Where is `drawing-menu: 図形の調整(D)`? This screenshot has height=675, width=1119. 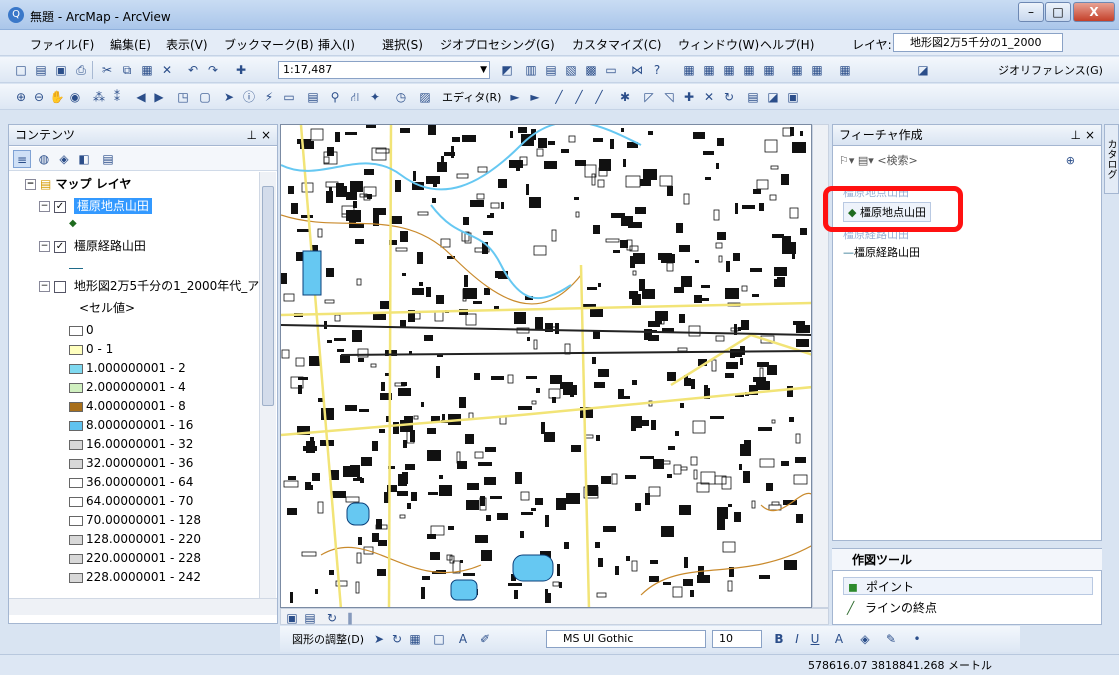
drawing-menu: 図形の調整(D) is located at coordinates (328, 639).